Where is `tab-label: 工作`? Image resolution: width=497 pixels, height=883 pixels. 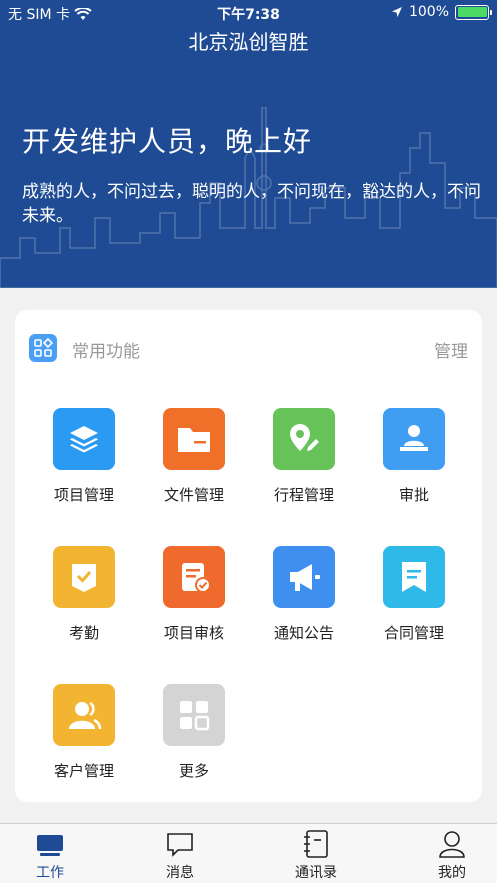 tab-label: 工作 is located at coordinates (50, 873).